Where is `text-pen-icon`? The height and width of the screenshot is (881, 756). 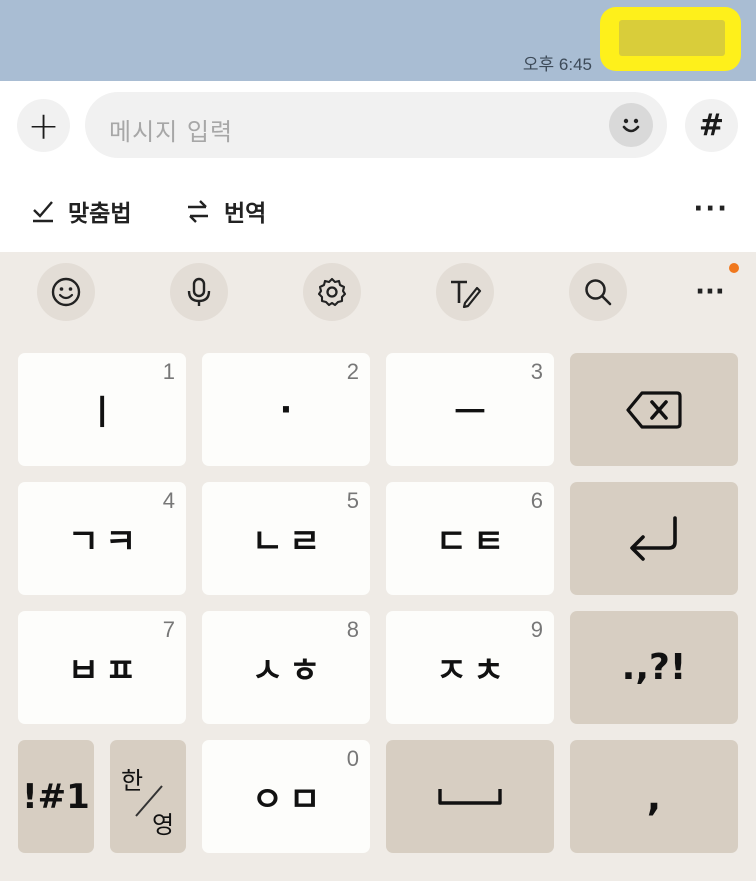
text-pen-icon is located at coordinates (466, 294).